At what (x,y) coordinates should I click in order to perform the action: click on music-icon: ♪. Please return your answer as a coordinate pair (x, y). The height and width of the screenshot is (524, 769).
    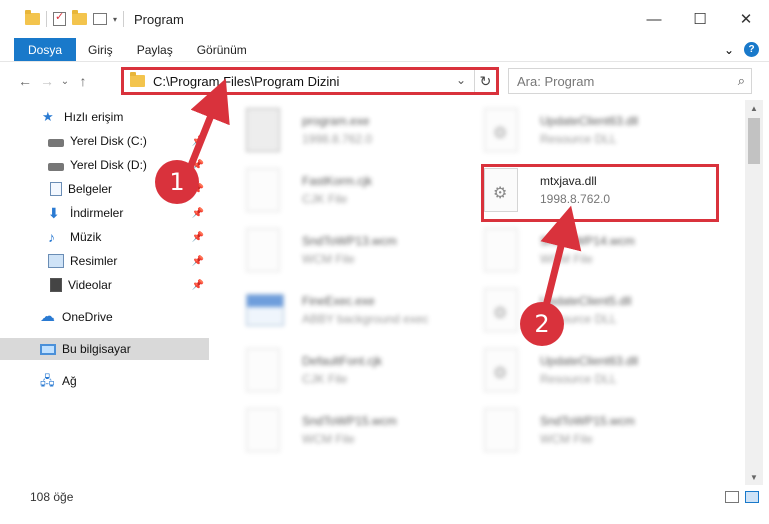
    Looking at the image, I should click on (51, 237).